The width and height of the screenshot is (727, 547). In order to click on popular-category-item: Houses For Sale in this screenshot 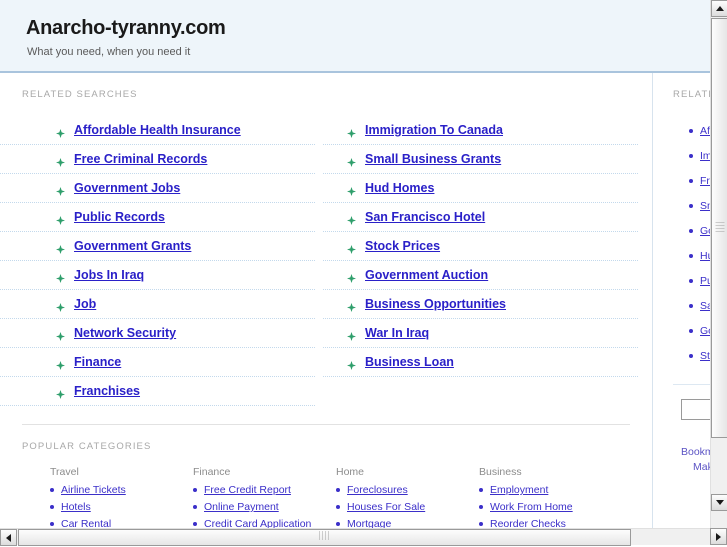, I will do `click(407, 507)`.